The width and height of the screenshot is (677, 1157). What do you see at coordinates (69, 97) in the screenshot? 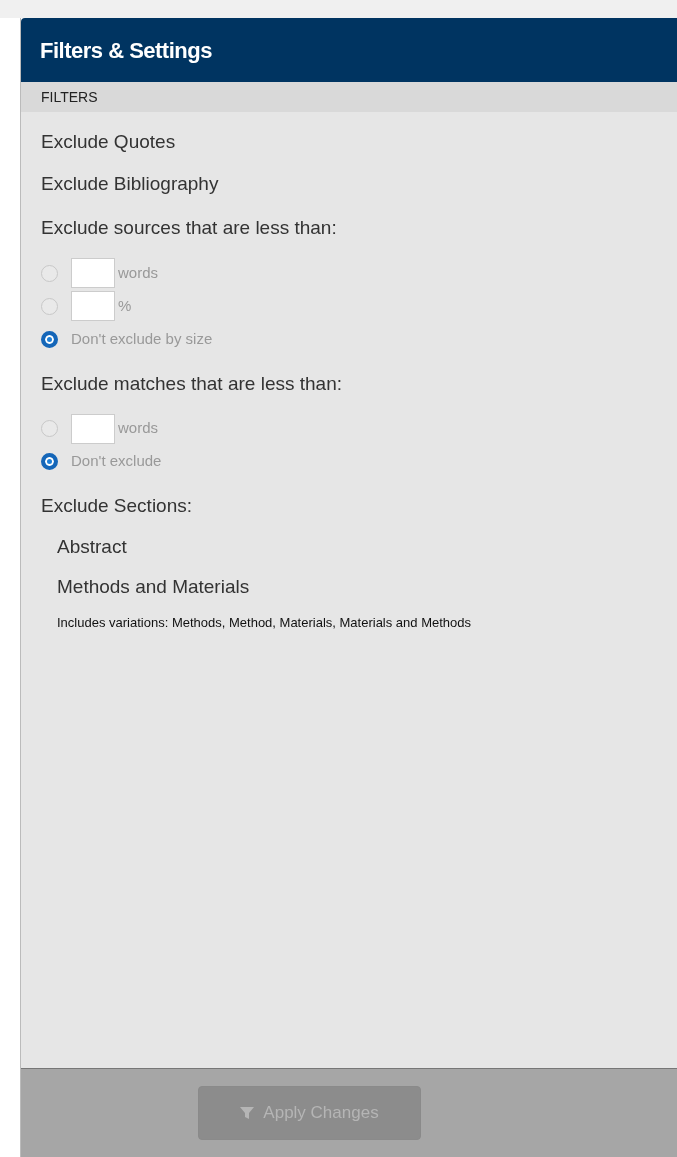
I see `section-label: FILTERS` at bounding box center [69, 97].